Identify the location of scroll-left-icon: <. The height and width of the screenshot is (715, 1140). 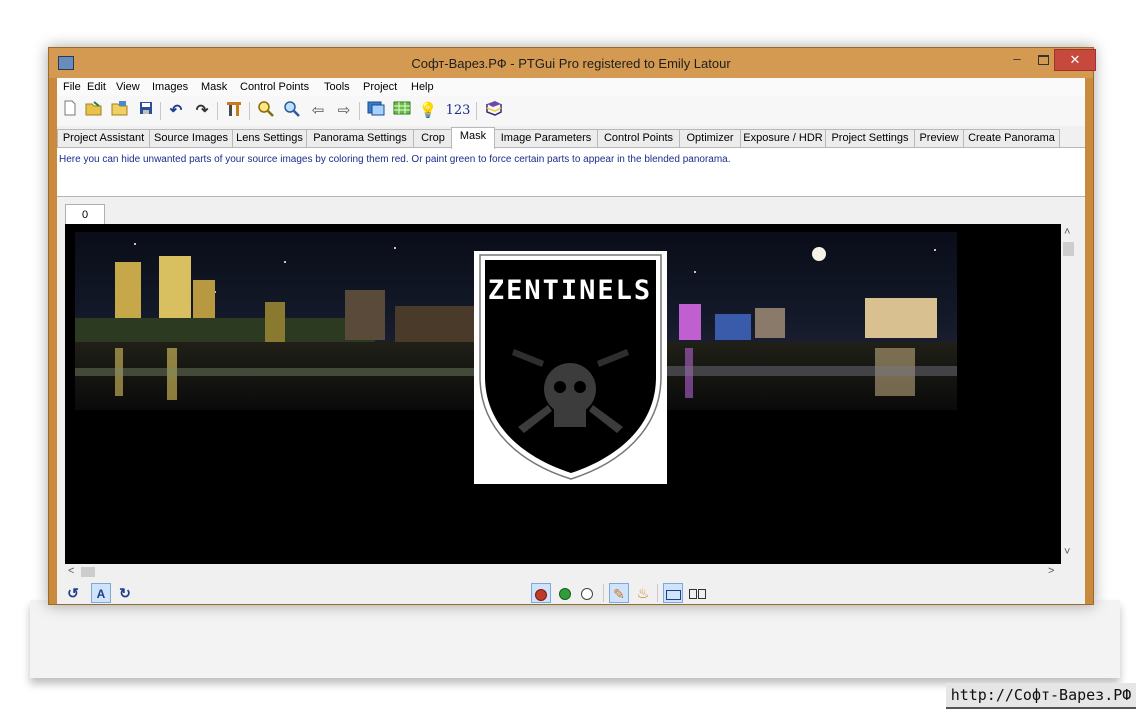
(71, 571).